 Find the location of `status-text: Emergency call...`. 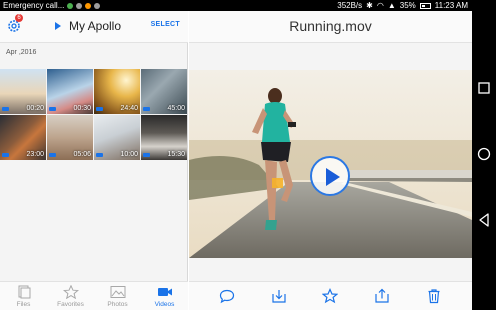

status-text: Emergency call... is located at coordinates (34, 5).